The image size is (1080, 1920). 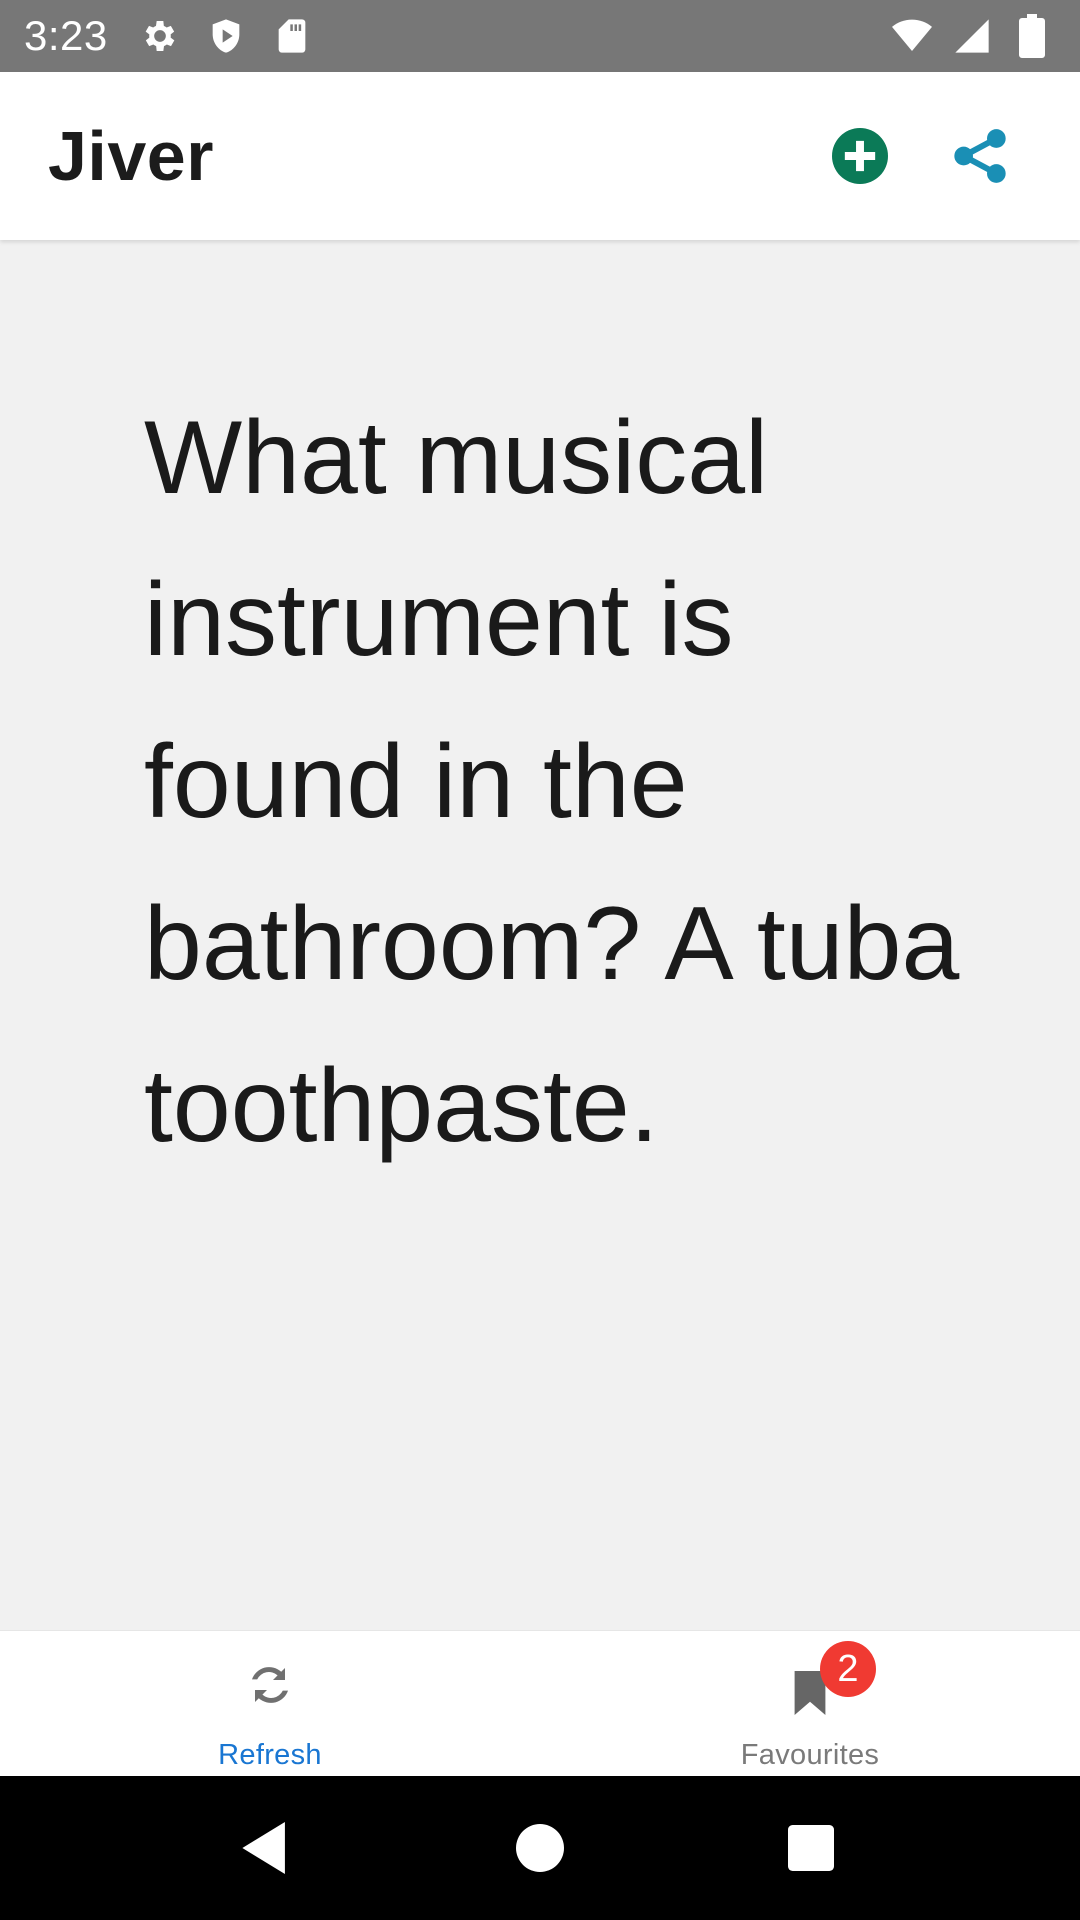 I want to click on nav-label-refresh: Refresh, so click(x=270, y=1755).